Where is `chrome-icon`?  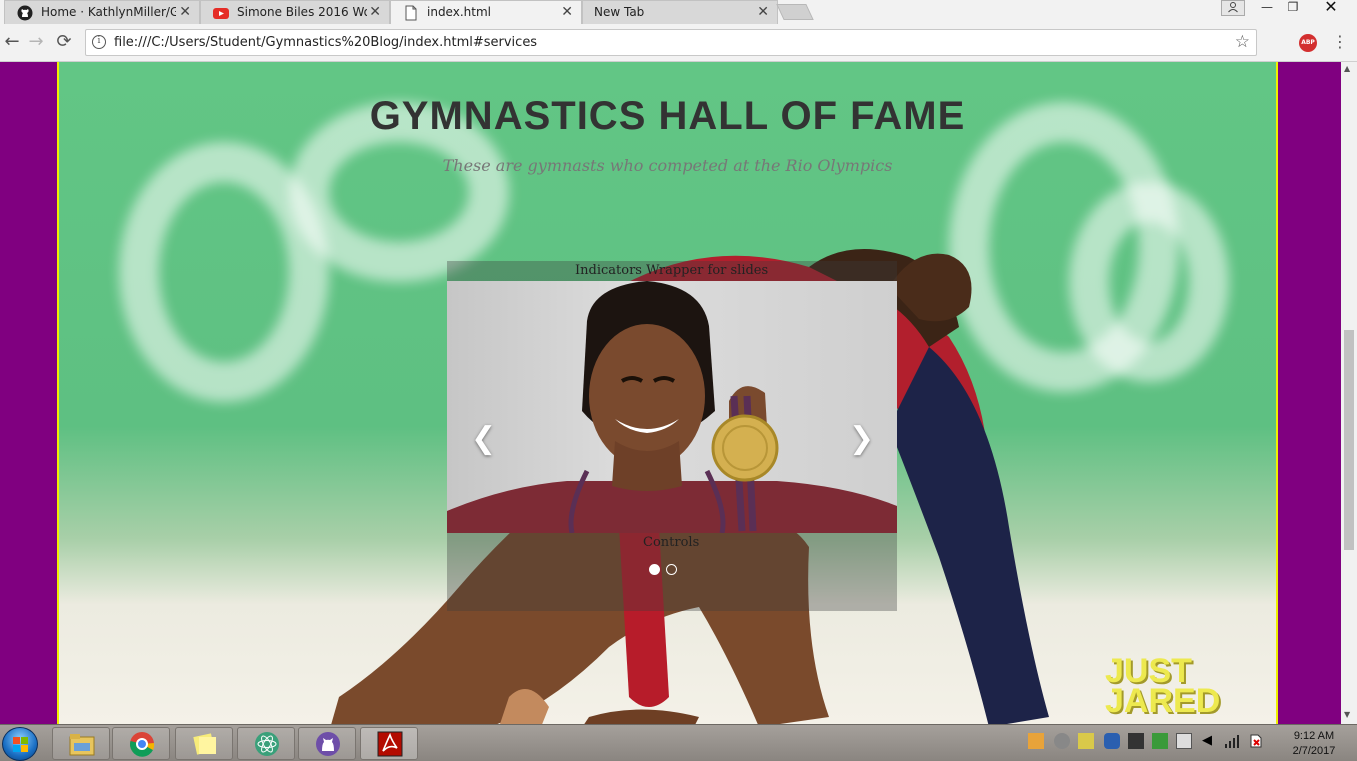 chrome-icon is located at coordinates (142, 744).